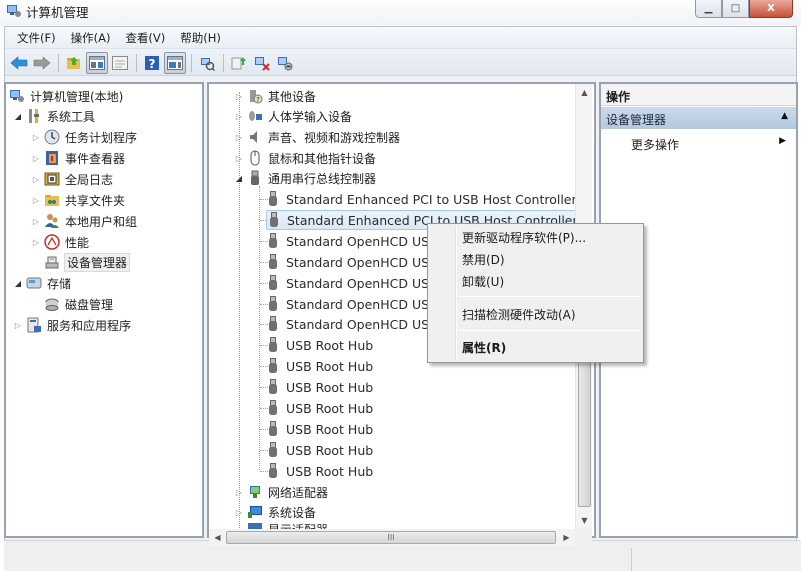 This screenshot has height=571, width=801. Describe the element at coordinates (262, 63) in the screenshot. I see `uninstall-device-button` at that location.